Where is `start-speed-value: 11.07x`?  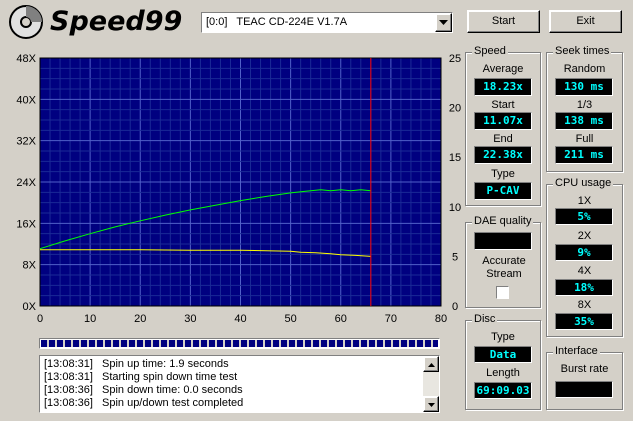
start-speed-value: 11.07x is located at coordinates (503, 121).